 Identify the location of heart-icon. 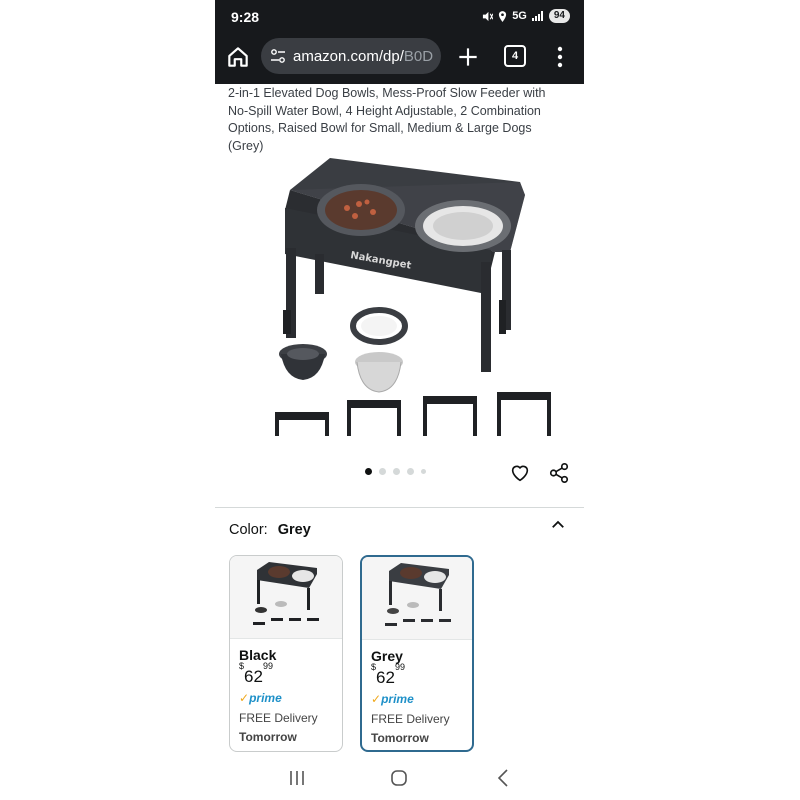
(520, 473).